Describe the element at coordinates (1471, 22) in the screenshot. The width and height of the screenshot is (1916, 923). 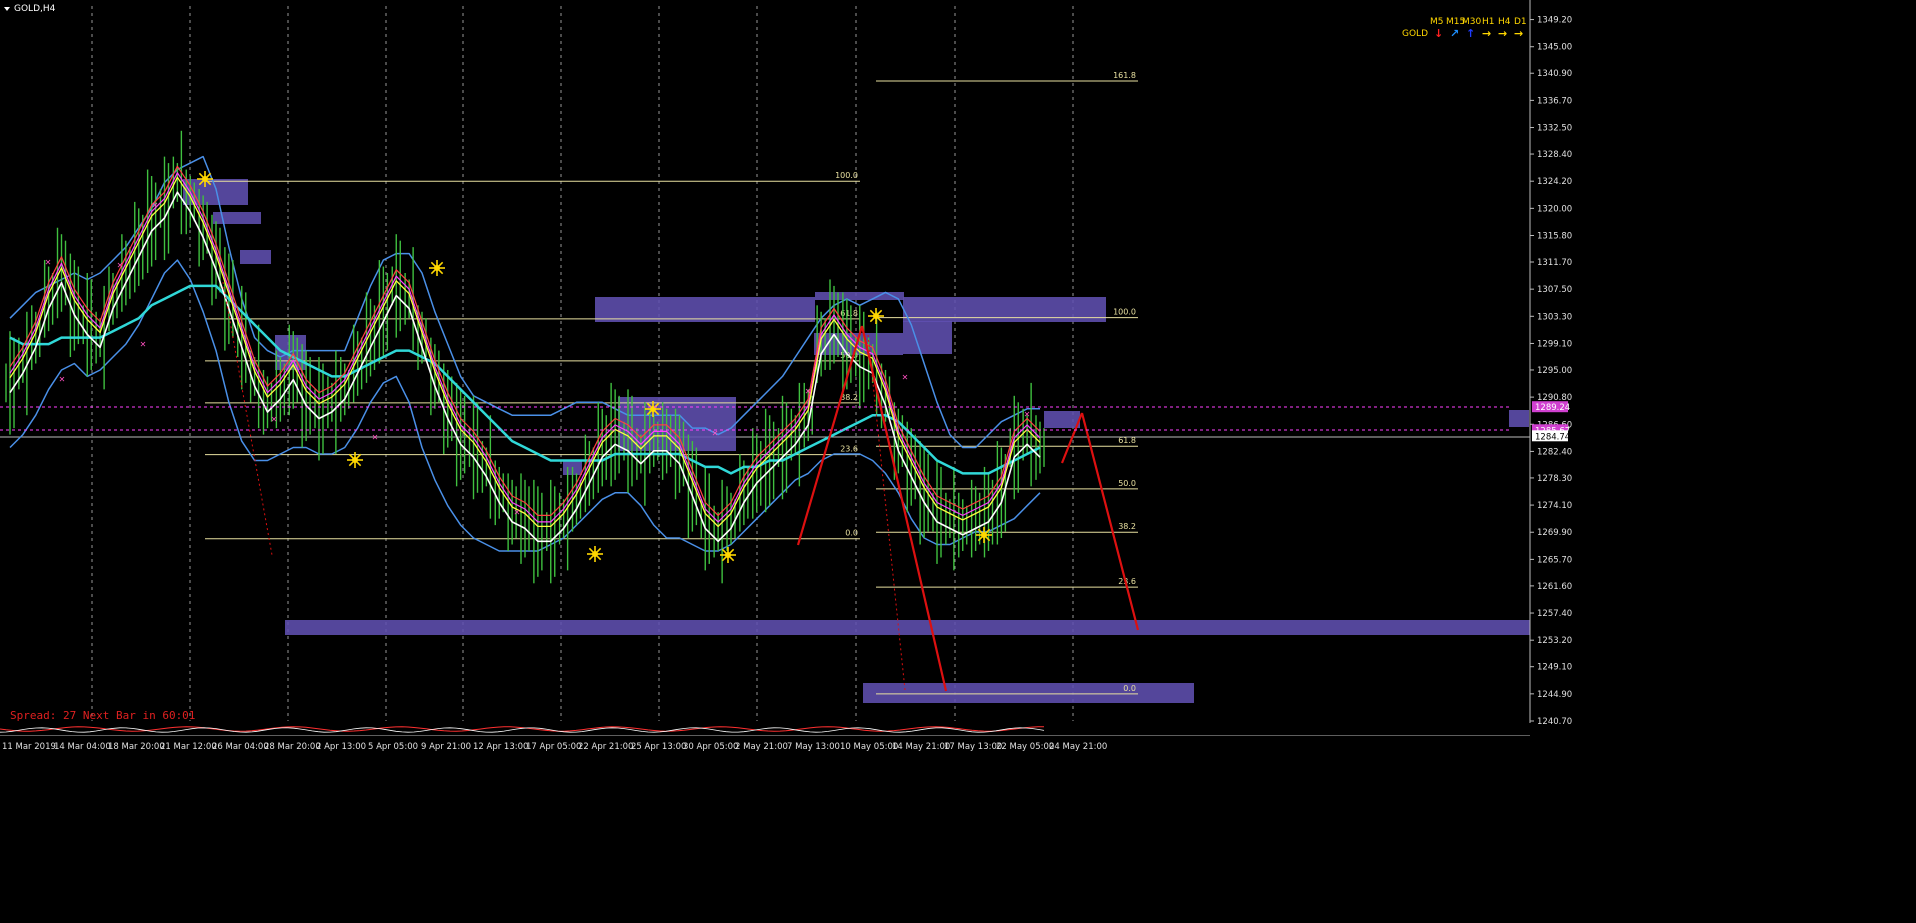
I see `mtf-timeframe-label: M30` at that location.